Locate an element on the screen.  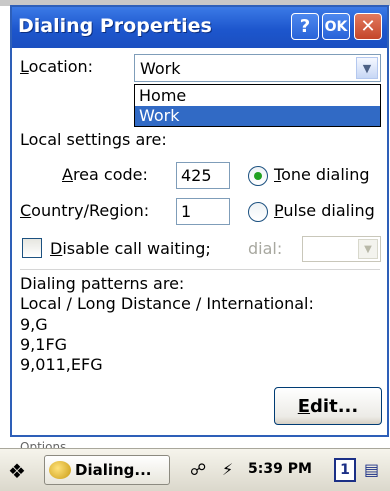
tone-dialing-radio is located at coordinates (258, 176).